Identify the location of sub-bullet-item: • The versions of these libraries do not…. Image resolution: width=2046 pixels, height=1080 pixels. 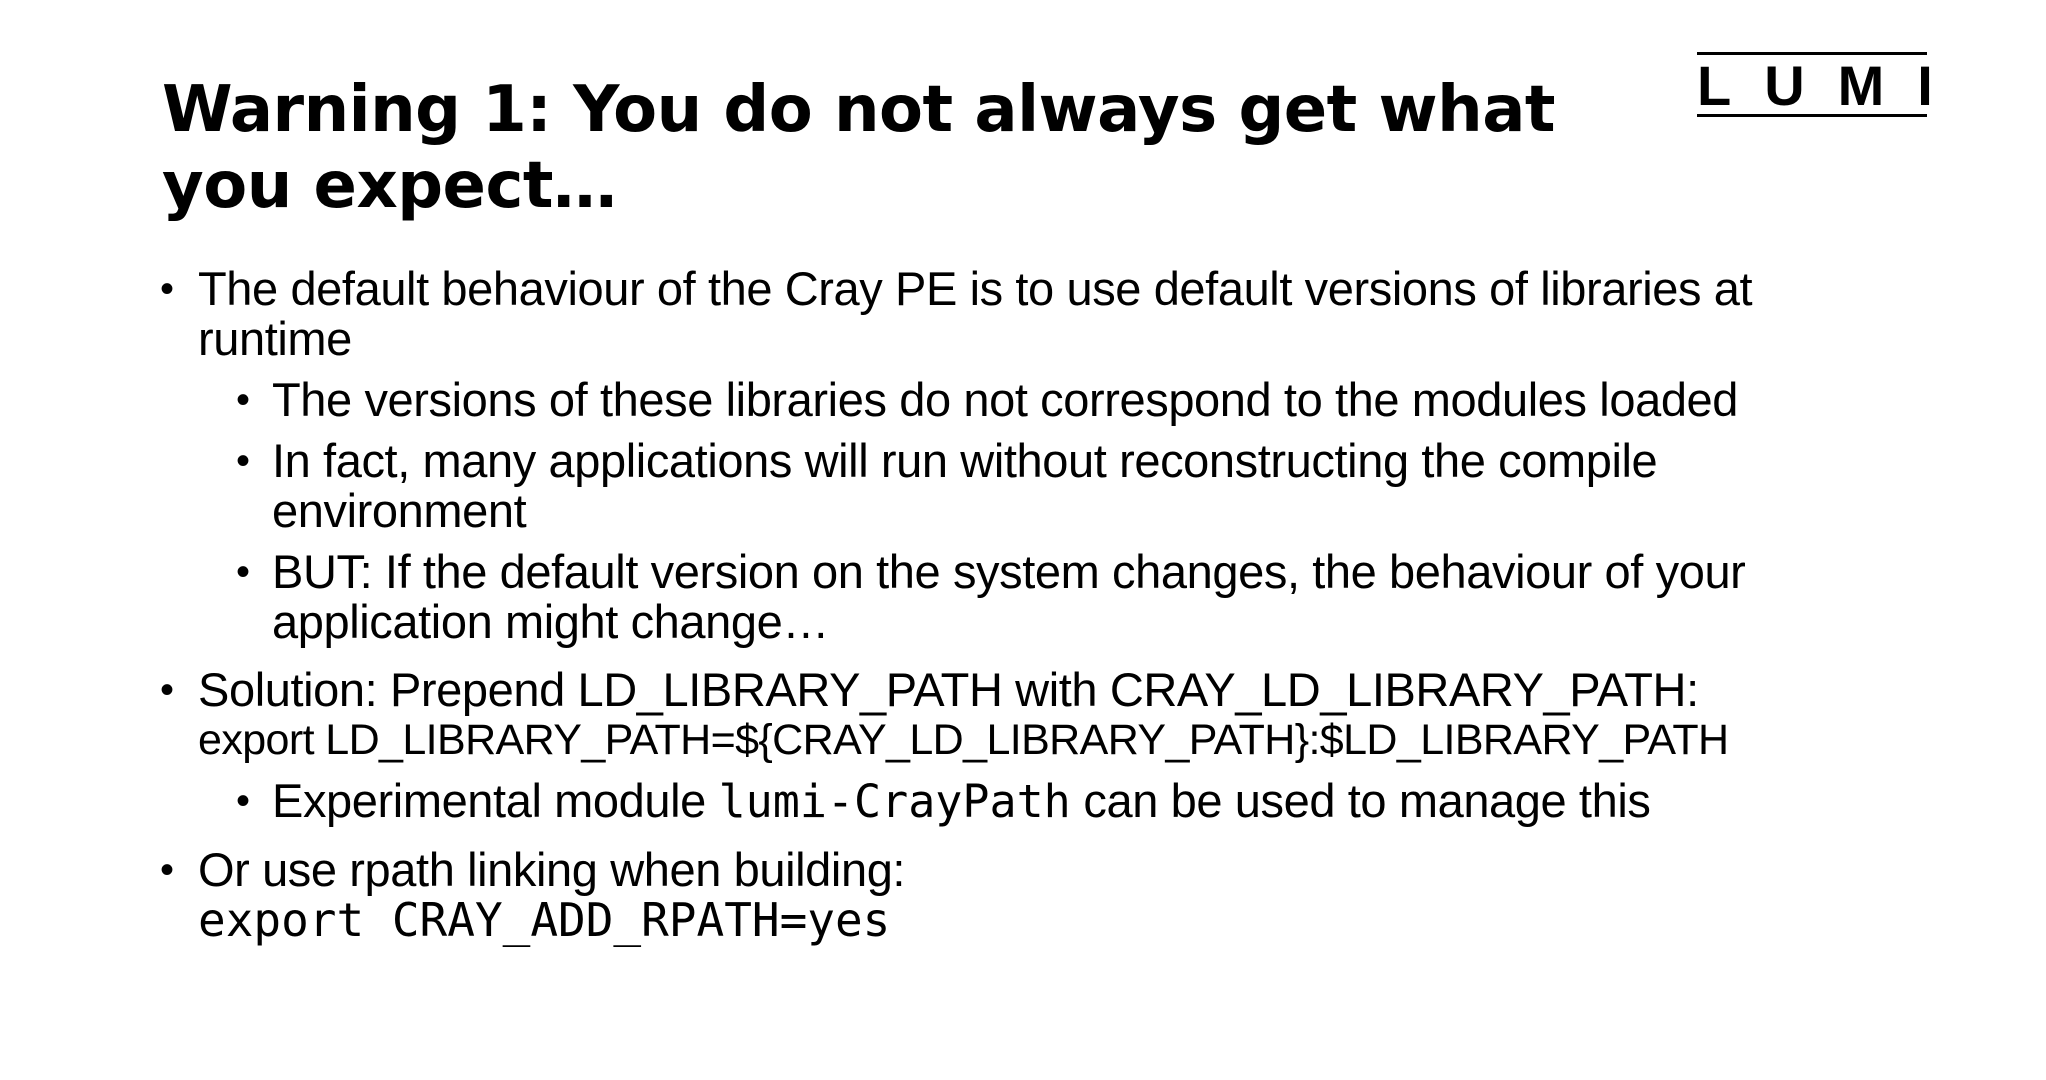
(1020, 400).